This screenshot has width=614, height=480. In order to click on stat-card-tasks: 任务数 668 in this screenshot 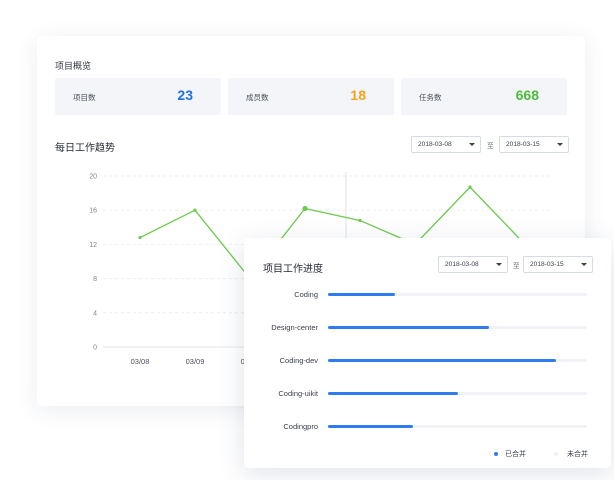, I will do `click(484, 96)`.